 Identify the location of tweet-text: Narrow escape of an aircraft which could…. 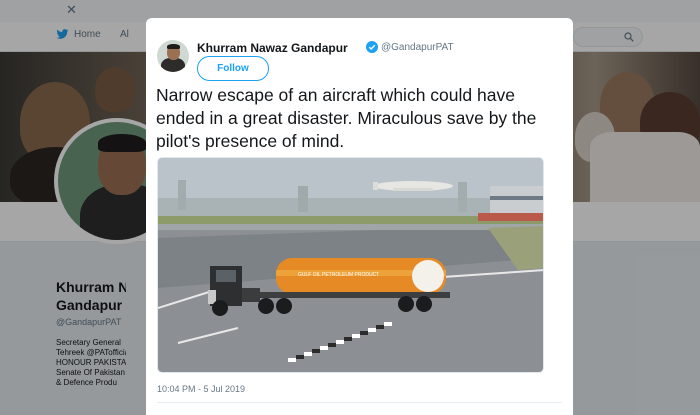
(346, 118).